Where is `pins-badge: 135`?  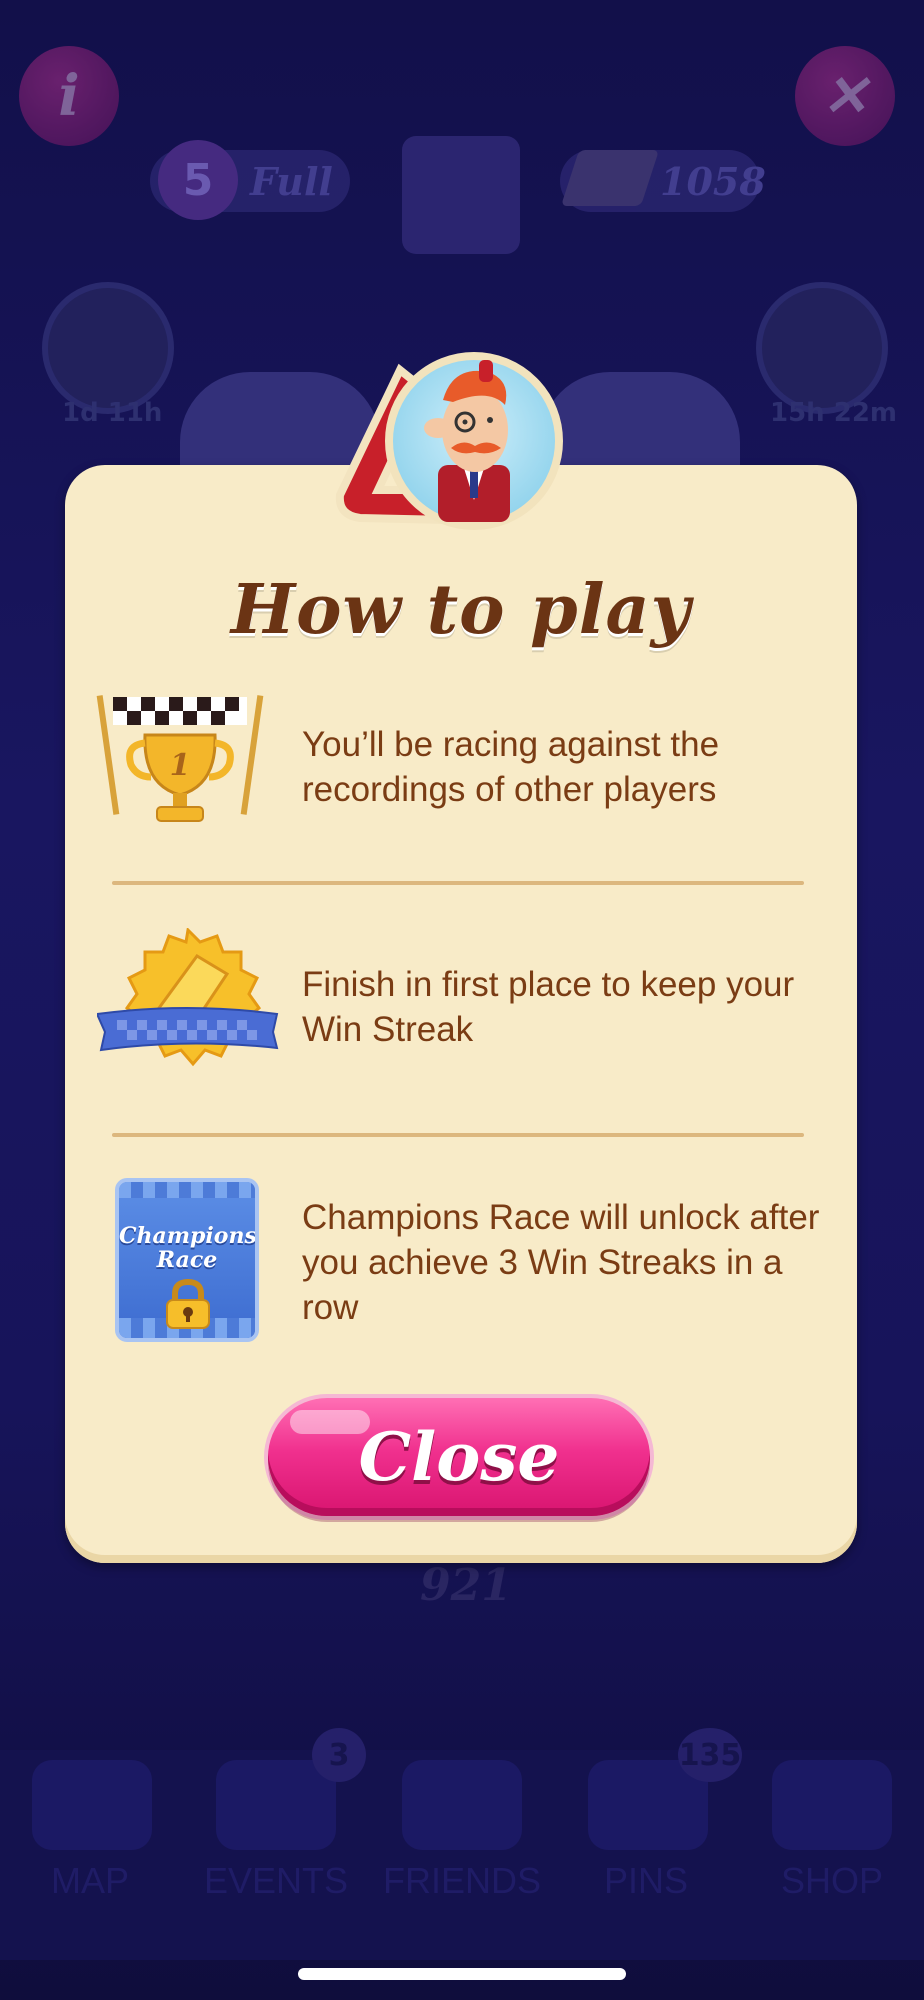 pins-badge: 135 is located at coordinates (710, 1755).